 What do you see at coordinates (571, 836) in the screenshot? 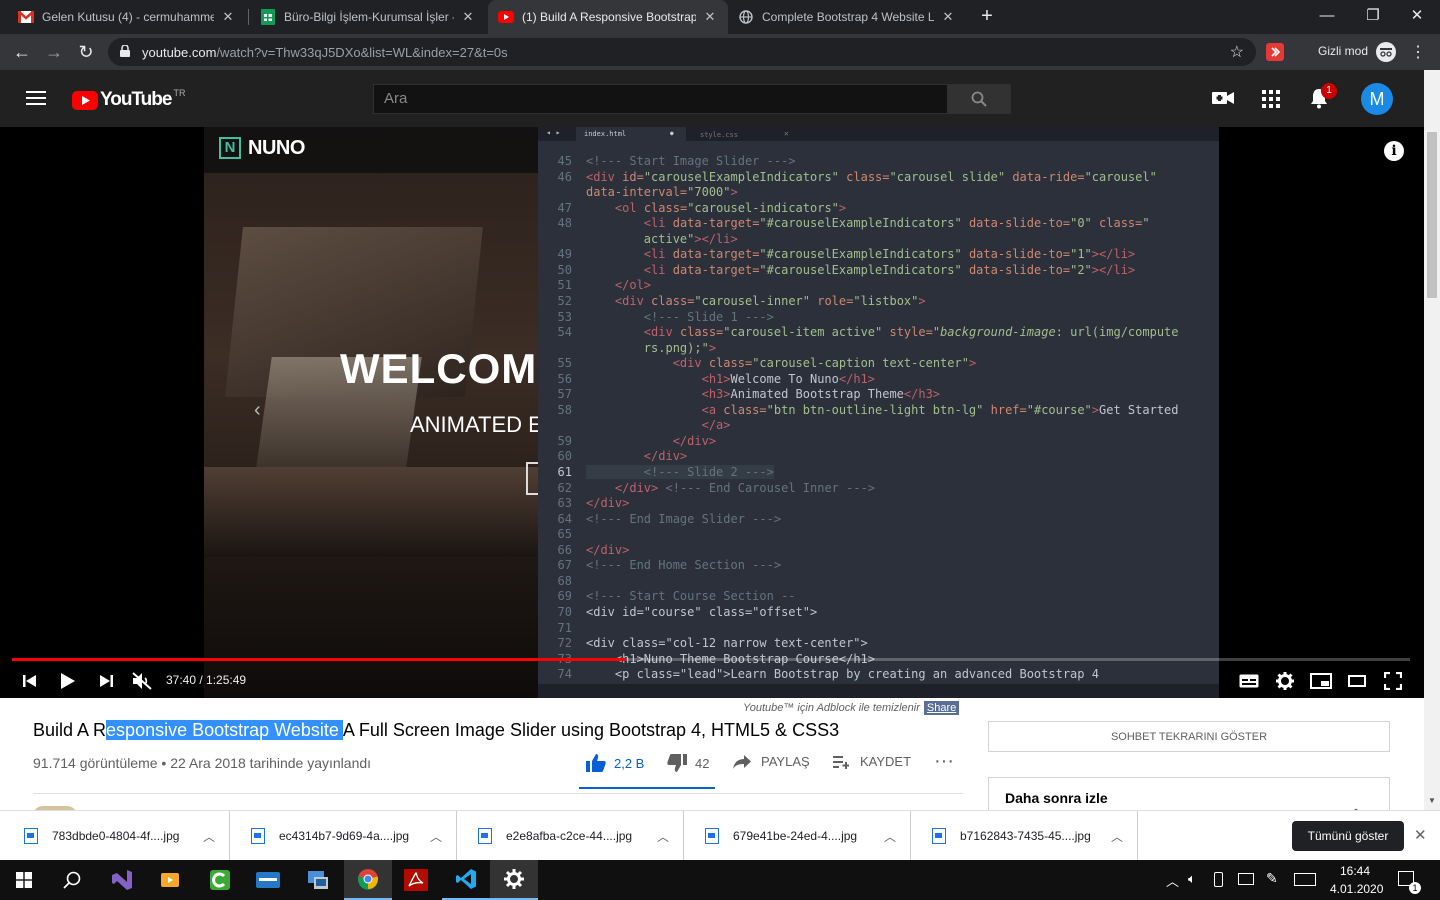
I see `download-item: e2e8afba-c2ce-44....jpg ︿` at bounding box center [571, 836].